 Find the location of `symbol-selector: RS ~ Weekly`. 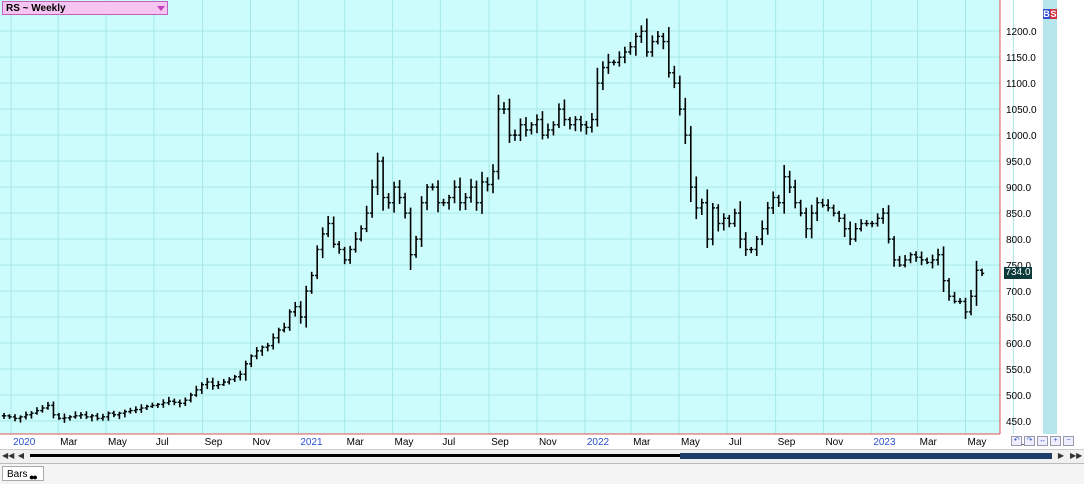

symbol-selector: RS ~ Weekly is located at coordinates (85, 8).